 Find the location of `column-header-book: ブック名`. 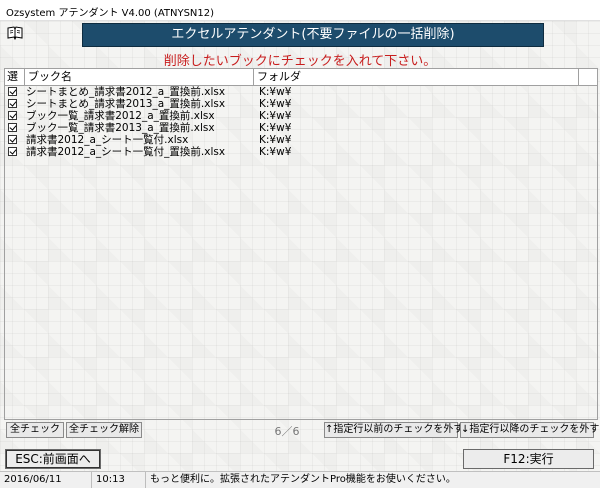

column-header-book: ブック名 is located at coordinates (139, 77).